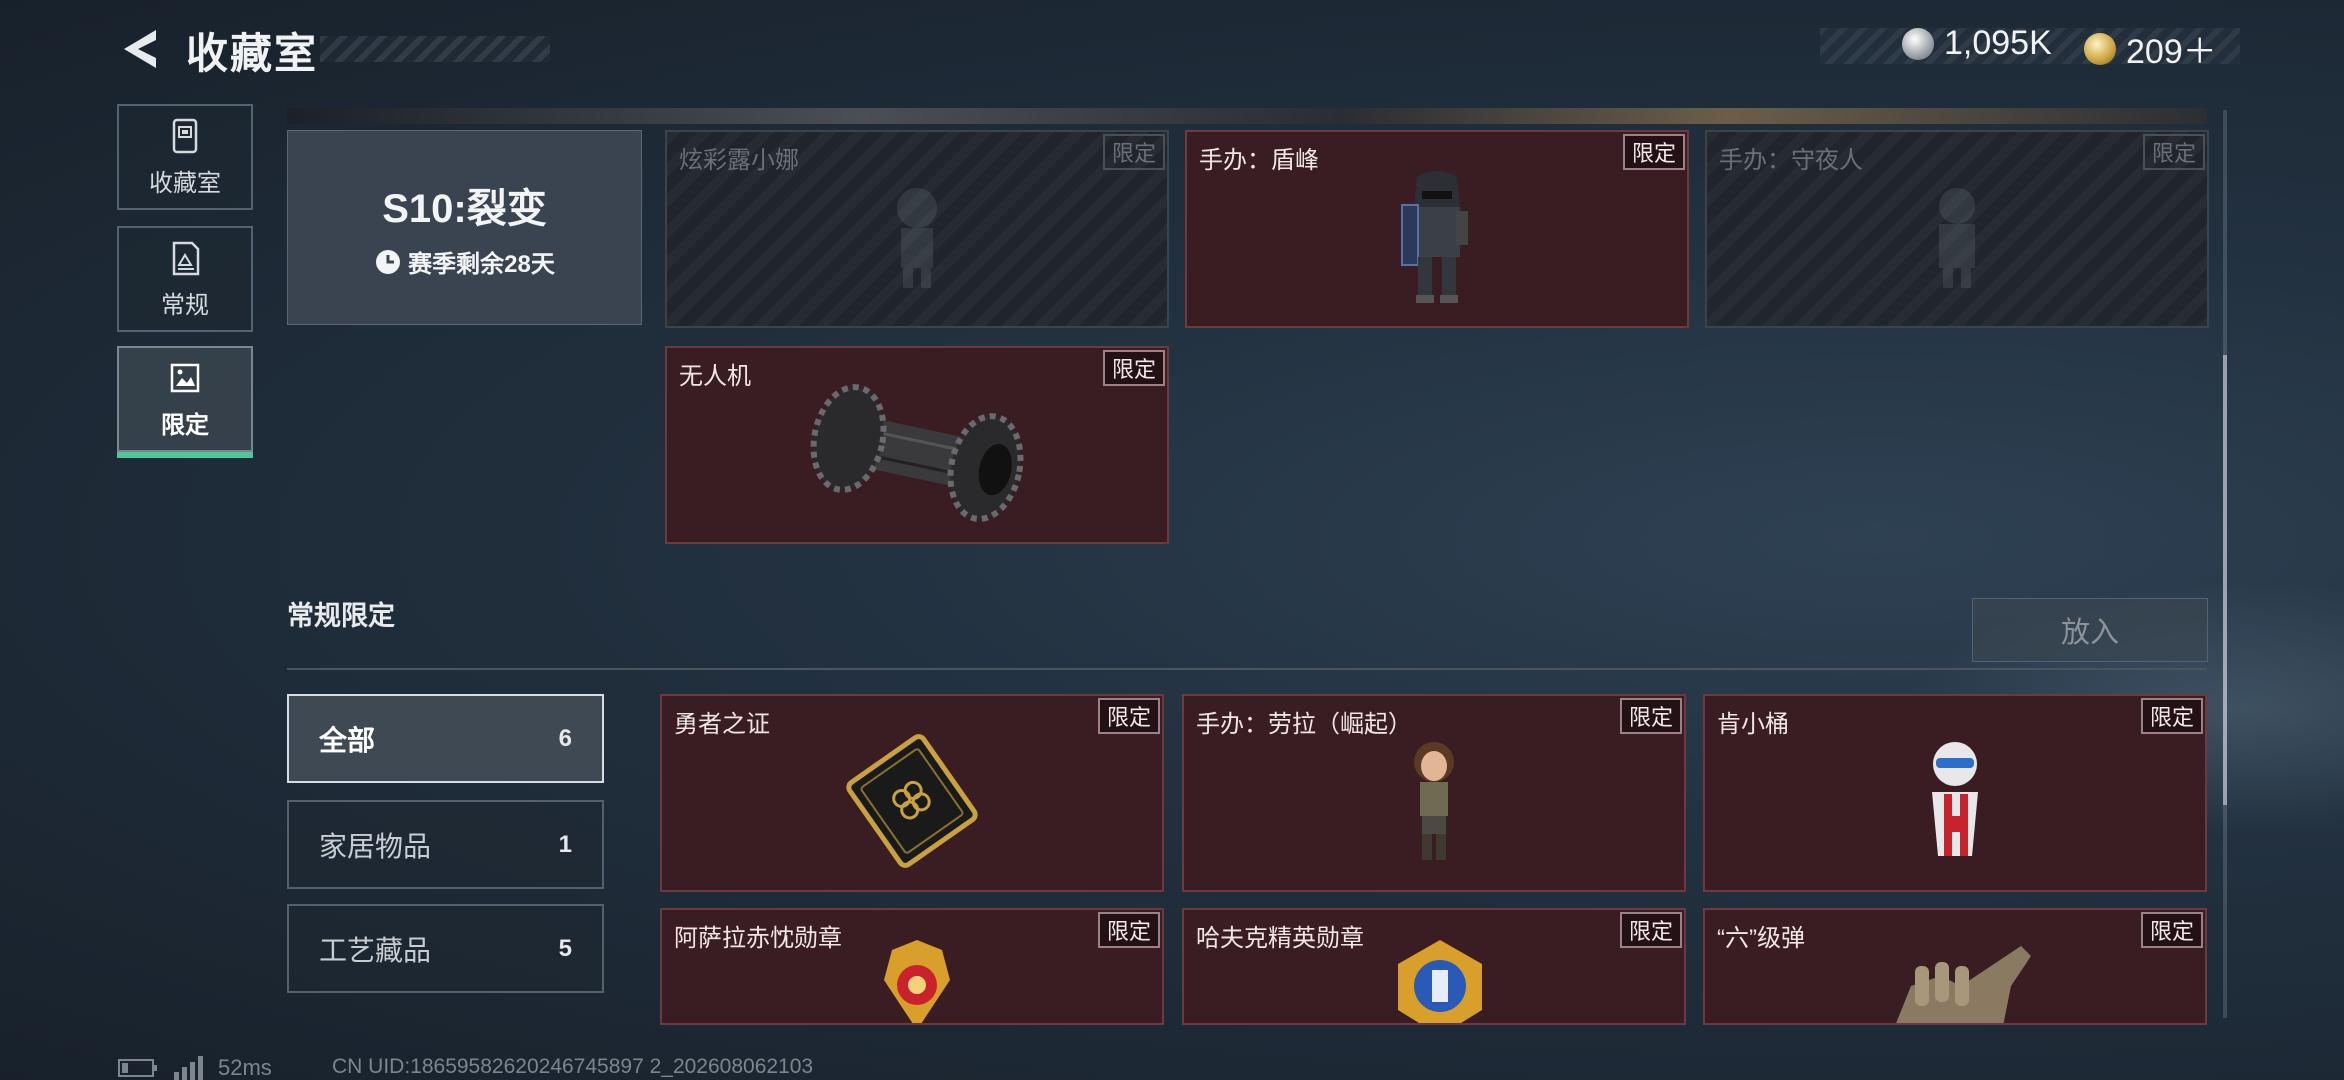  What do you see at coordinates (188, 1068) in the screenshot?
I see `signal-icon` at bounding box center [188, 1068].